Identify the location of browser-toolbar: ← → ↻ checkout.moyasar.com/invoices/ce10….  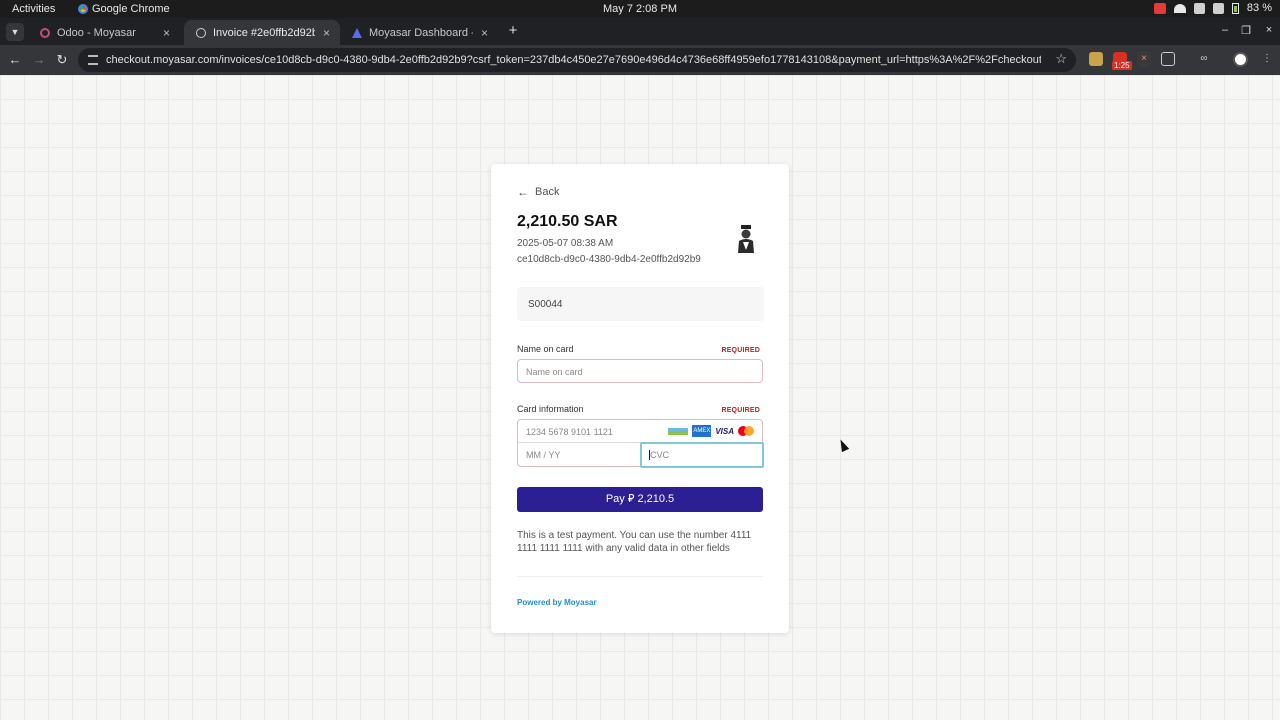
(640, 60).